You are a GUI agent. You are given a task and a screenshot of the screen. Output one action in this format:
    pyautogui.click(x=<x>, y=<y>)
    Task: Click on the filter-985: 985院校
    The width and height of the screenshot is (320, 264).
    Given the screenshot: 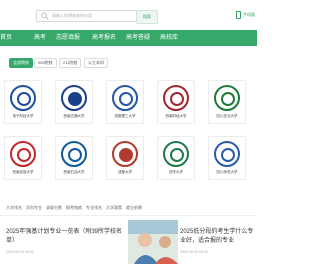 What is the action you would take?
    pyautogui.click(x=45, y=63)
    